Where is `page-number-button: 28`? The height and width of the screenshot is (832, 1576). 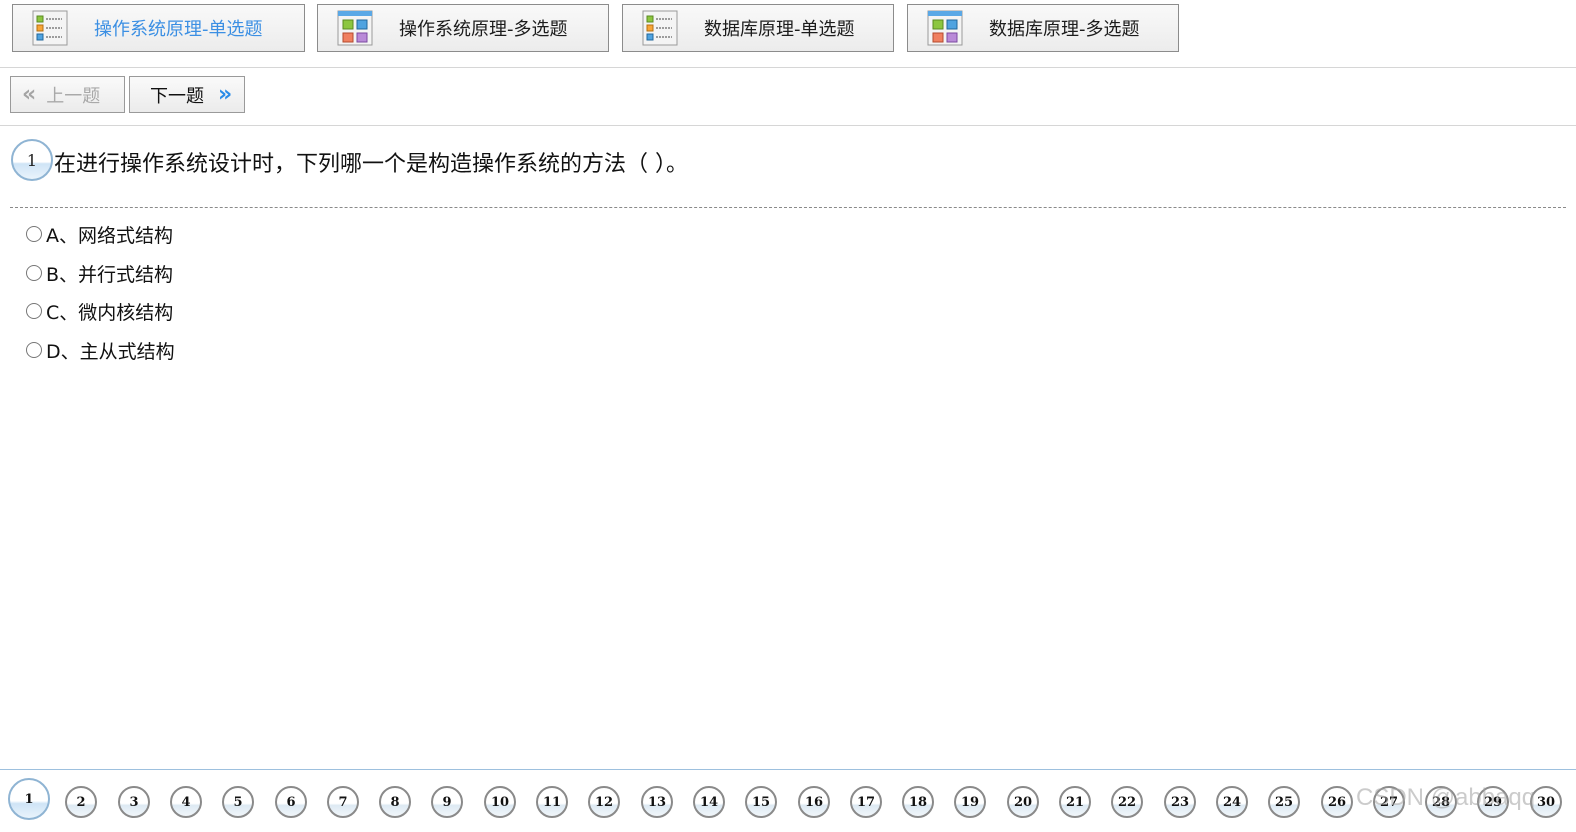 page-number-button: 28 is located at coordinates (1441, 802).